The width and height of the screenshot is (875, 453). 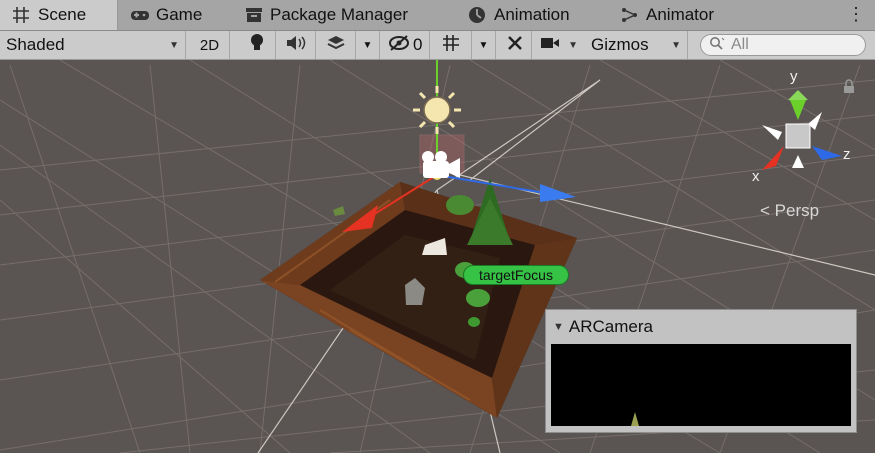 I want to click on lock-icon, so click(x=849, y=86).